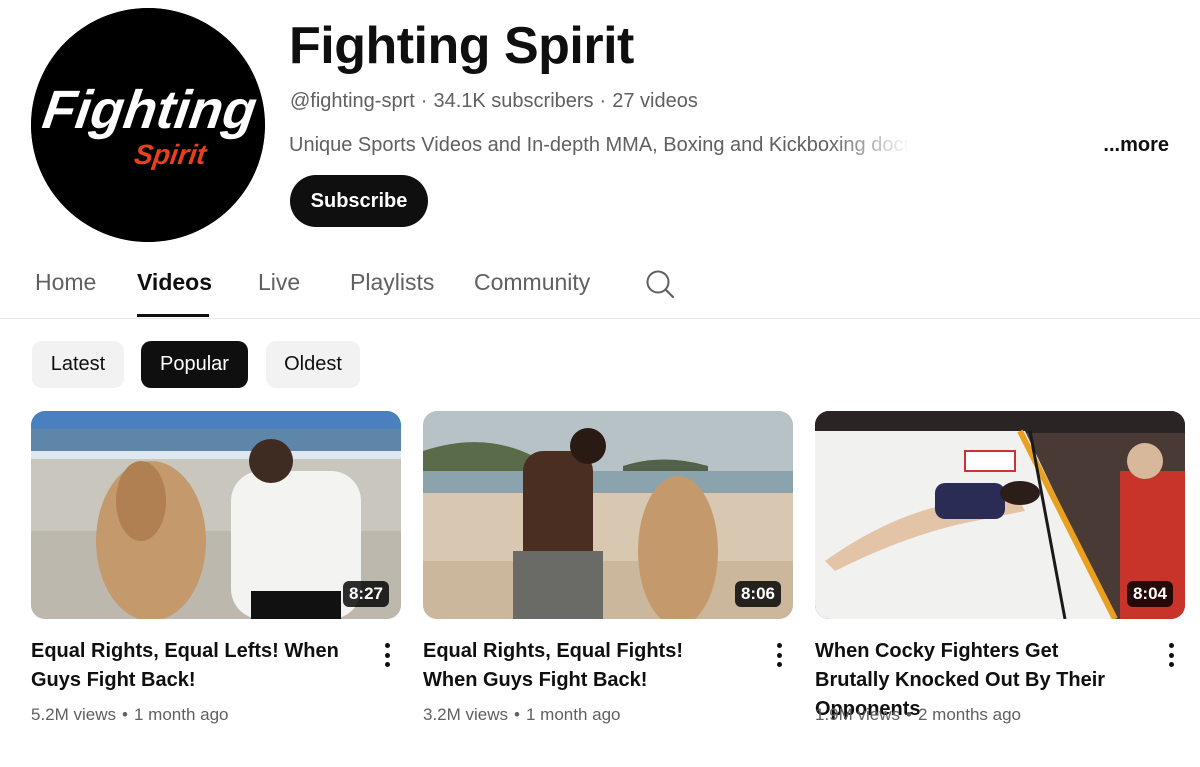 The width and height of the screenshot is (1200, 767). What do you see at coordinates (352, 101) in the screenshot?
I see `channel-handle: @fighting-sprt` at bounding box center [352, 101].